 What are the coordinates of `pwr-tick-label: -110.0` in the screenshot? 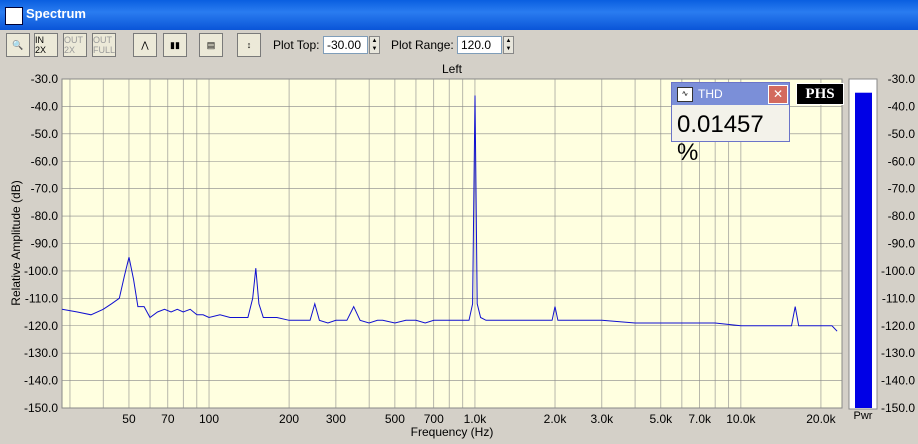 It's located at (898, 298).